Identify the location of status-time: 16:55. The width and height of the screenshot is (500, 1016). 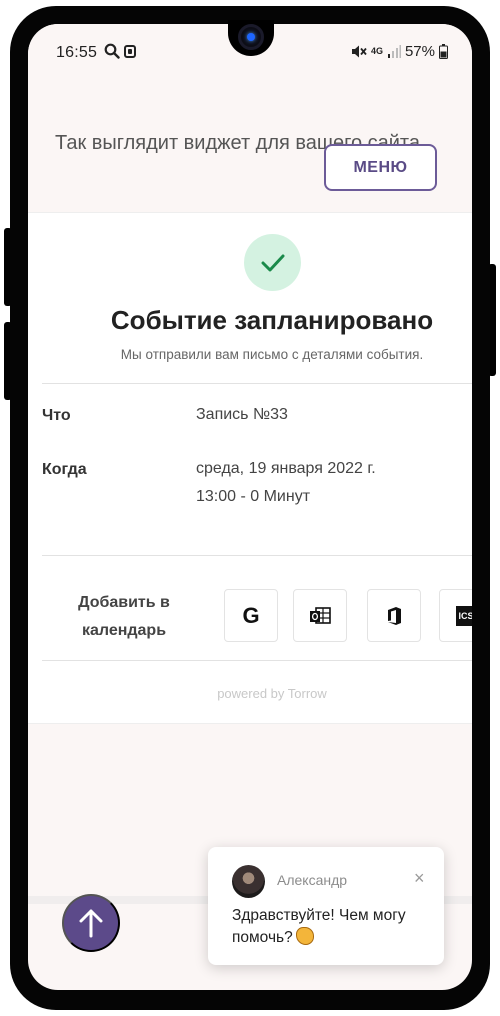
(77, 52).